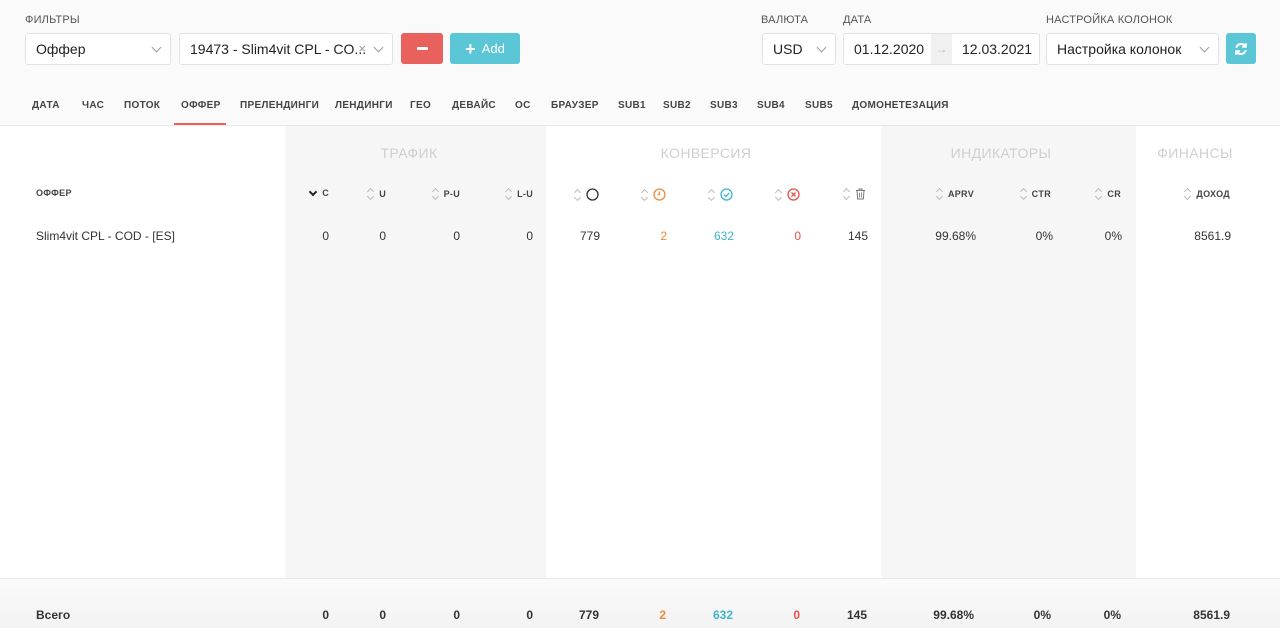 The image size is (1280, 628). Describe the element at coordinates (819, 105) in the screenshot. I see `tab-sub5: SUB5` at that location.